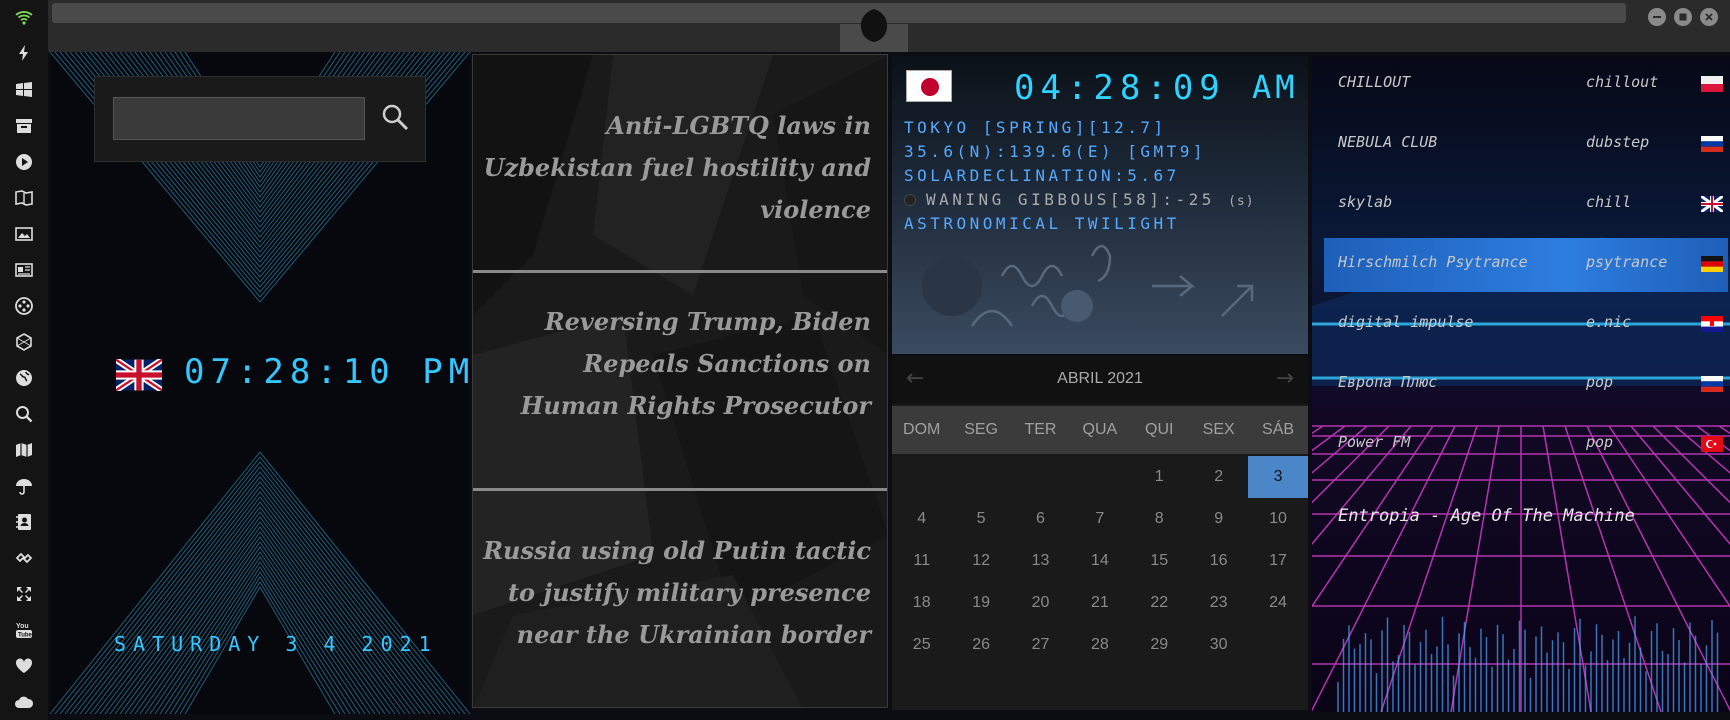  I want to click on calendar-week-row: 11 12 13 14 15 16 17, so click(1100, 561).